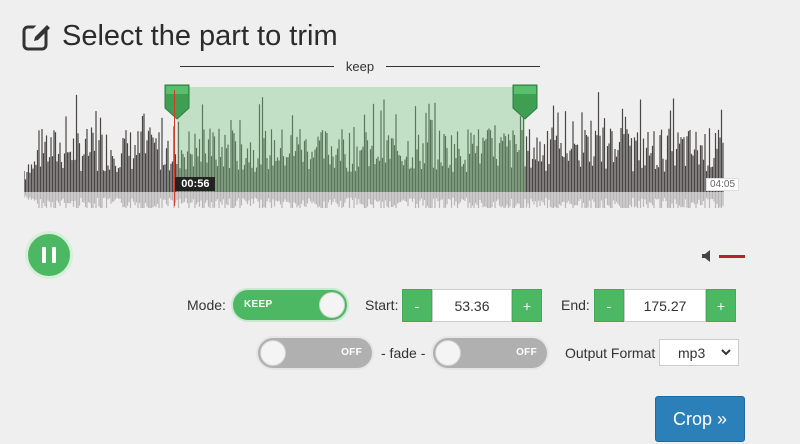  What do you see at coordinates (315, 353) in the screenshot?
I see `fade-in-toggle: OFF` at bounding box center [315, 353].